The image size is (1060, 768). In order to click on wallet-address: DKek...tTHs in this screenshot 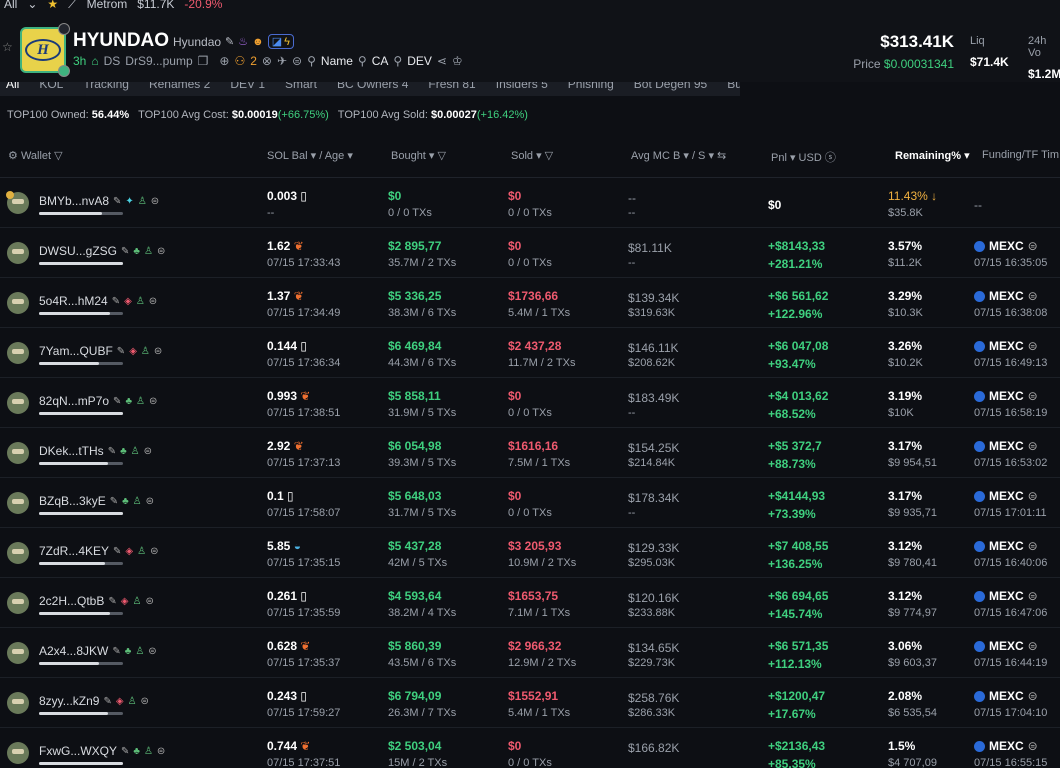, I will do `click(71, 451)`.